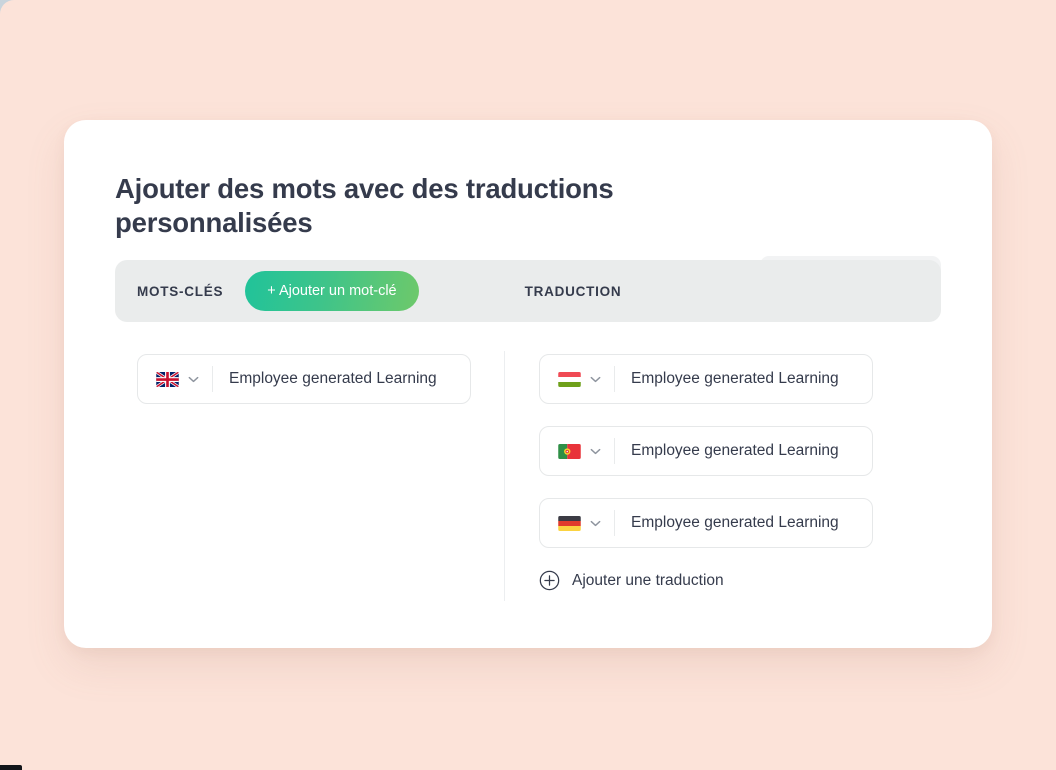 This screenshot has width=1056, height=770. I want to click on language-selector-germany, so click(577, 523).